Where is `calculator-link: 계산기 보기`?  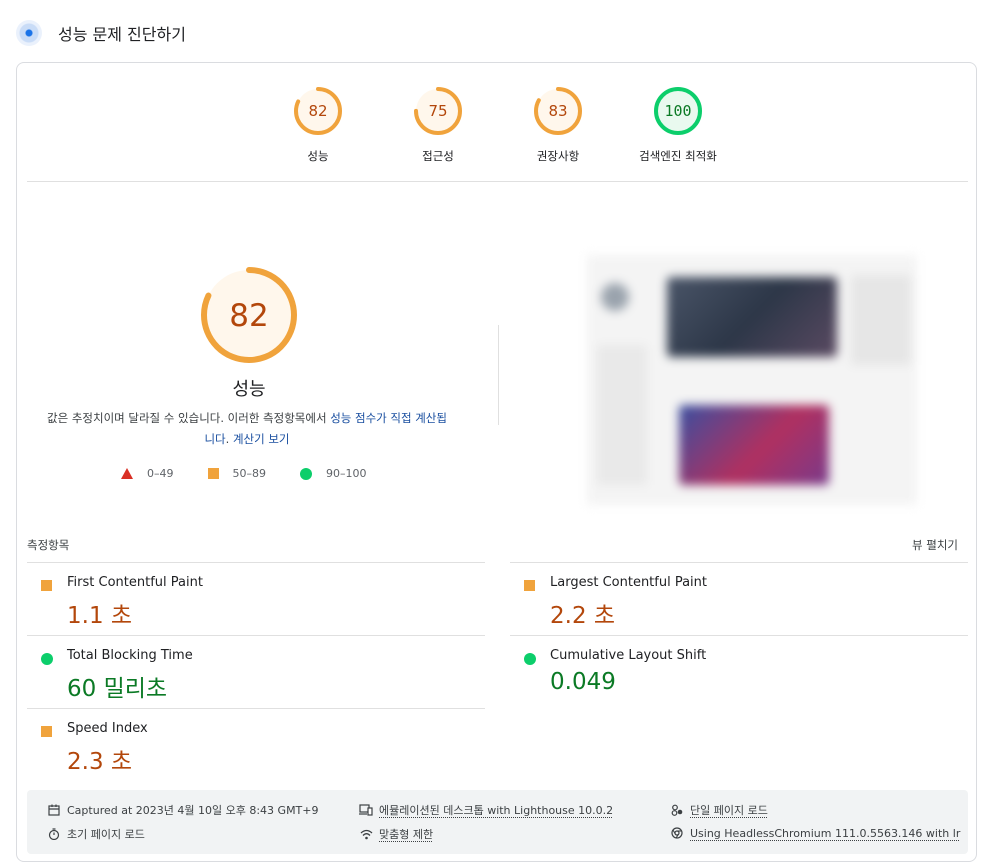
calculator-link: 계산기 보기 is located at coordinates (261, 439).